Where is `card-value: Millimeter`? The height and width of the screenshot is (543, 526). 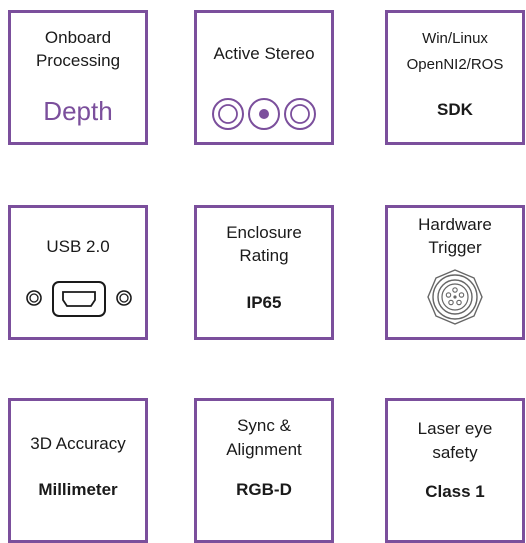 card-value: Millimeter is located at coordinates (78, 489).